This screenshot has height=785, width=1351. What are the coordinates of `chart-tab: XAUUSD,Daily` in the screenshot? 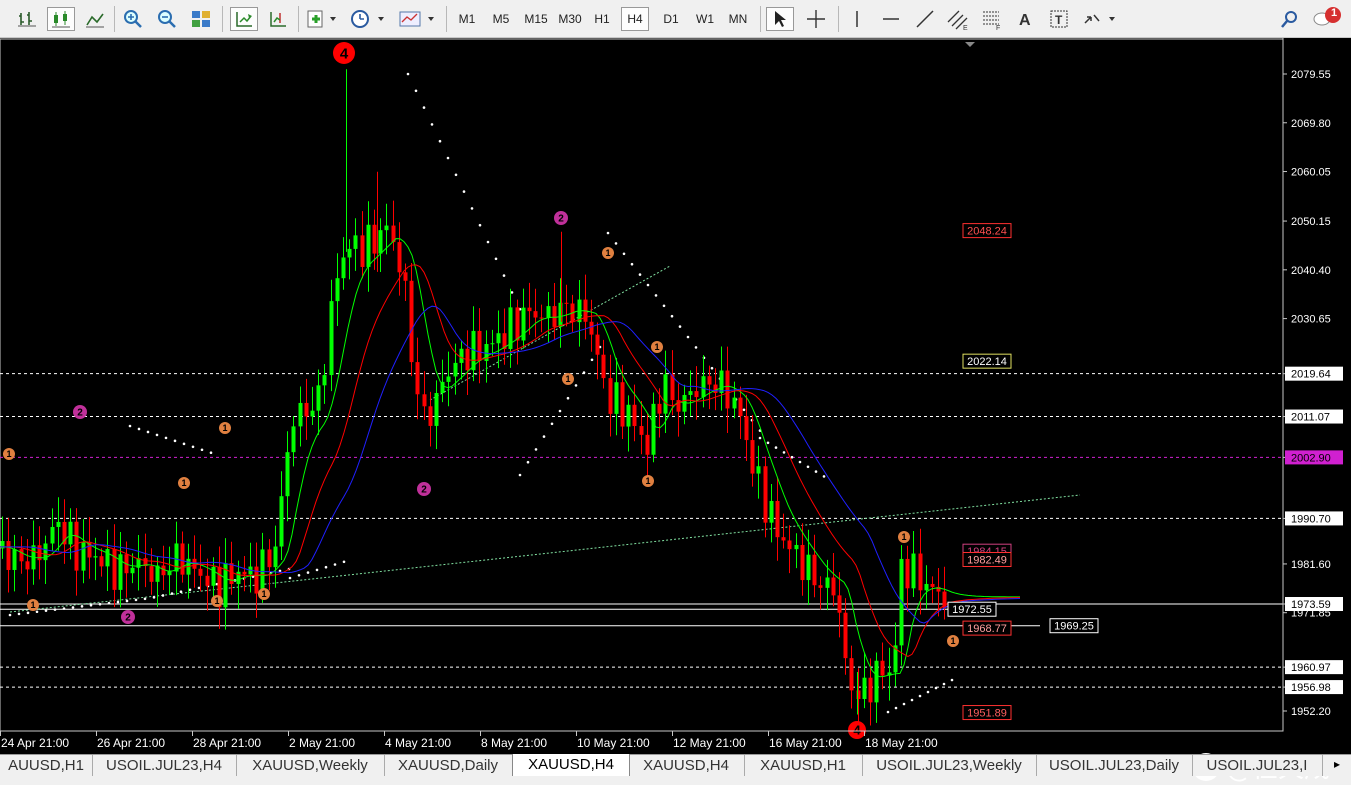 It's located at (448, 765).